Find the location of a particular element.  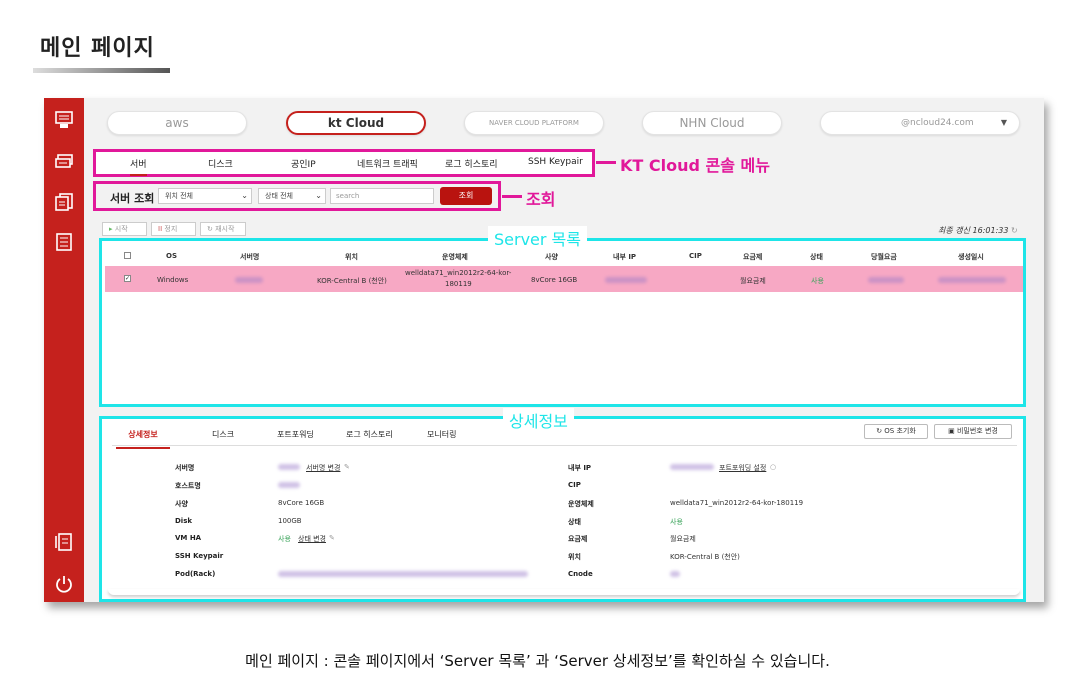

blurred-pod-rack is located at coordinates (403, 574).